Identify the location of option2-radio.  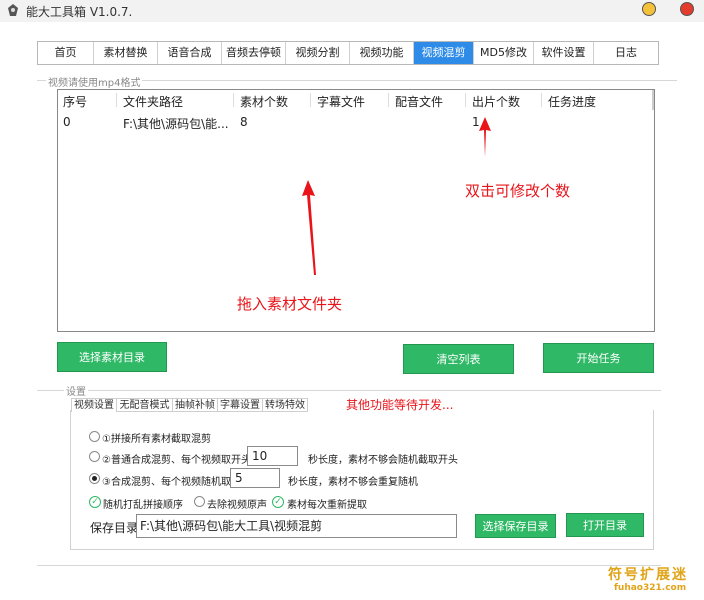
(94, 456).